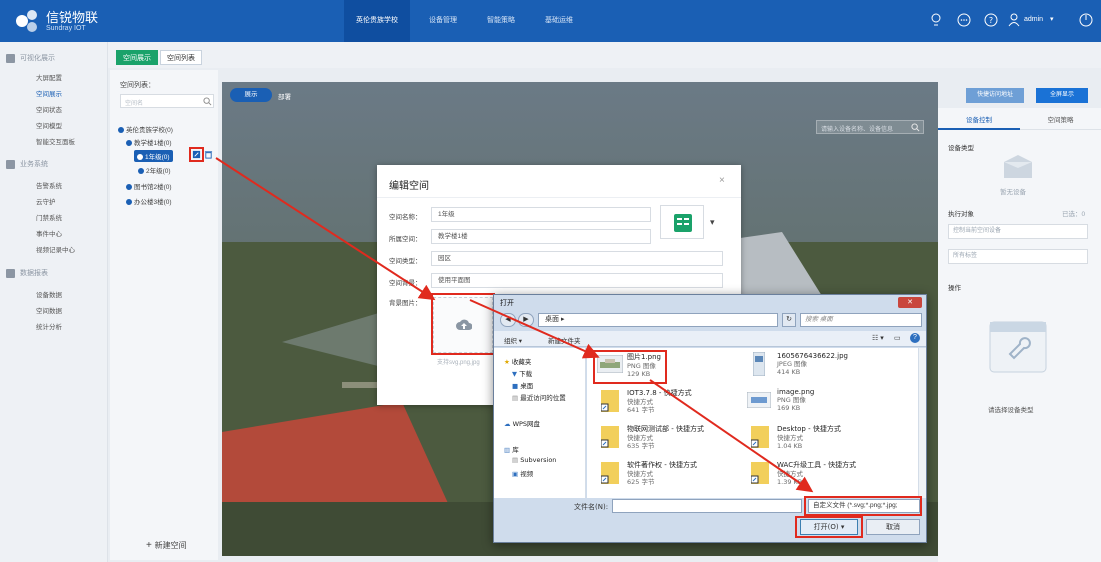 The height and width of the screenshot is (562, 1101). I want to click on space-bg-select: 使用平面图, so click(577, 280).